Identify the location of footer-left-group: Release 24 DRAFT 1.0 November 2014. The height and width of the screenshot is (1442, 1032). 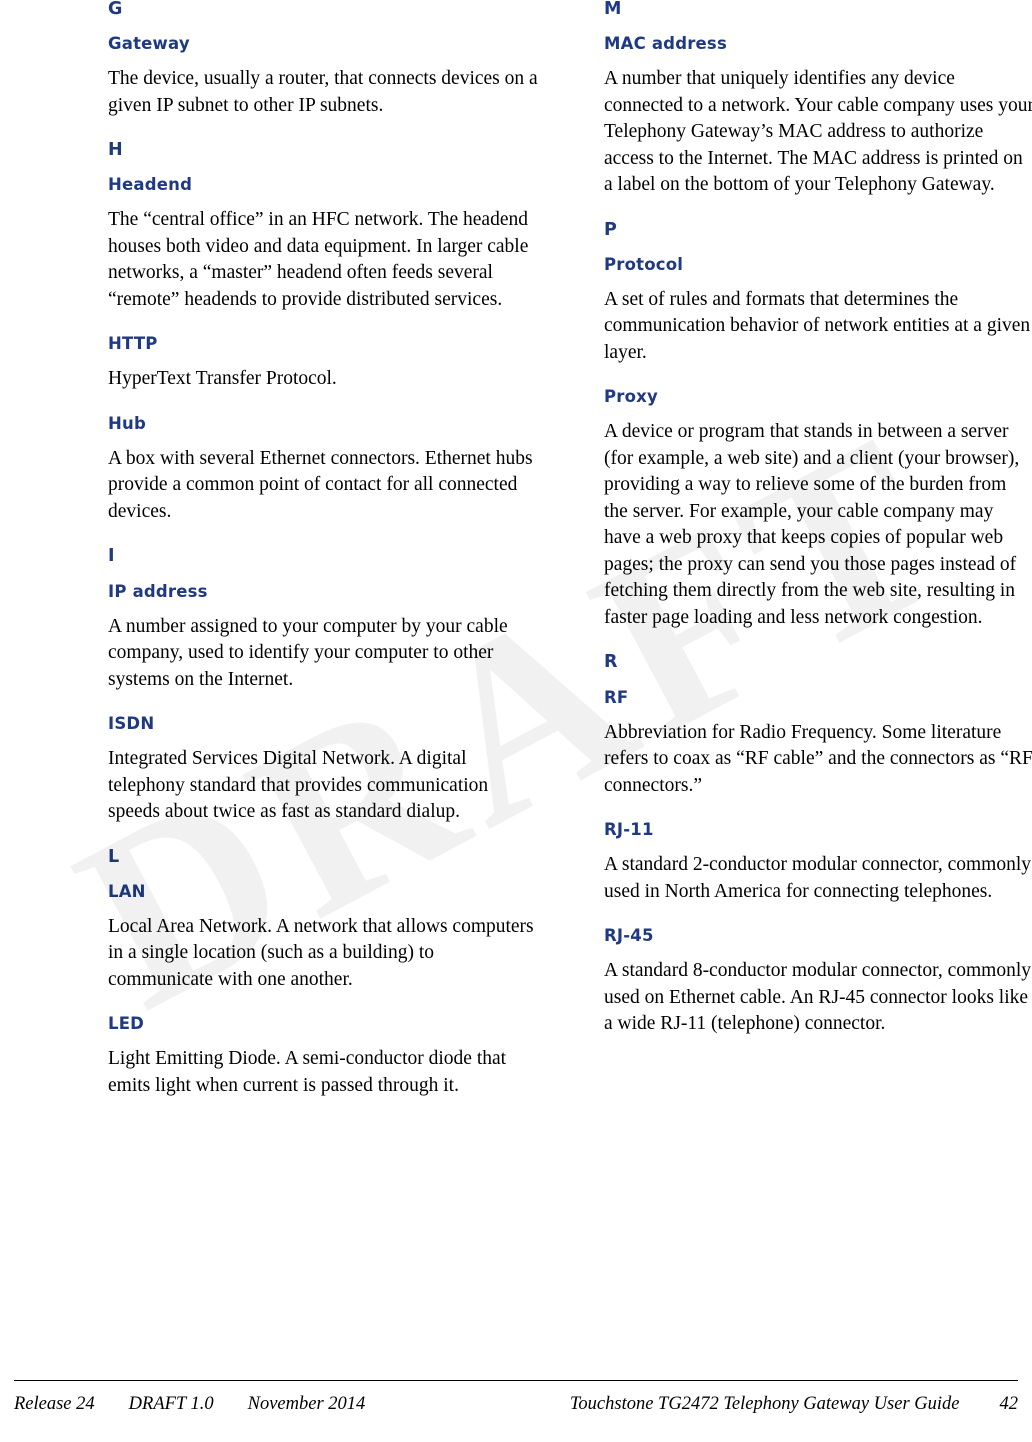
(189, 1404).